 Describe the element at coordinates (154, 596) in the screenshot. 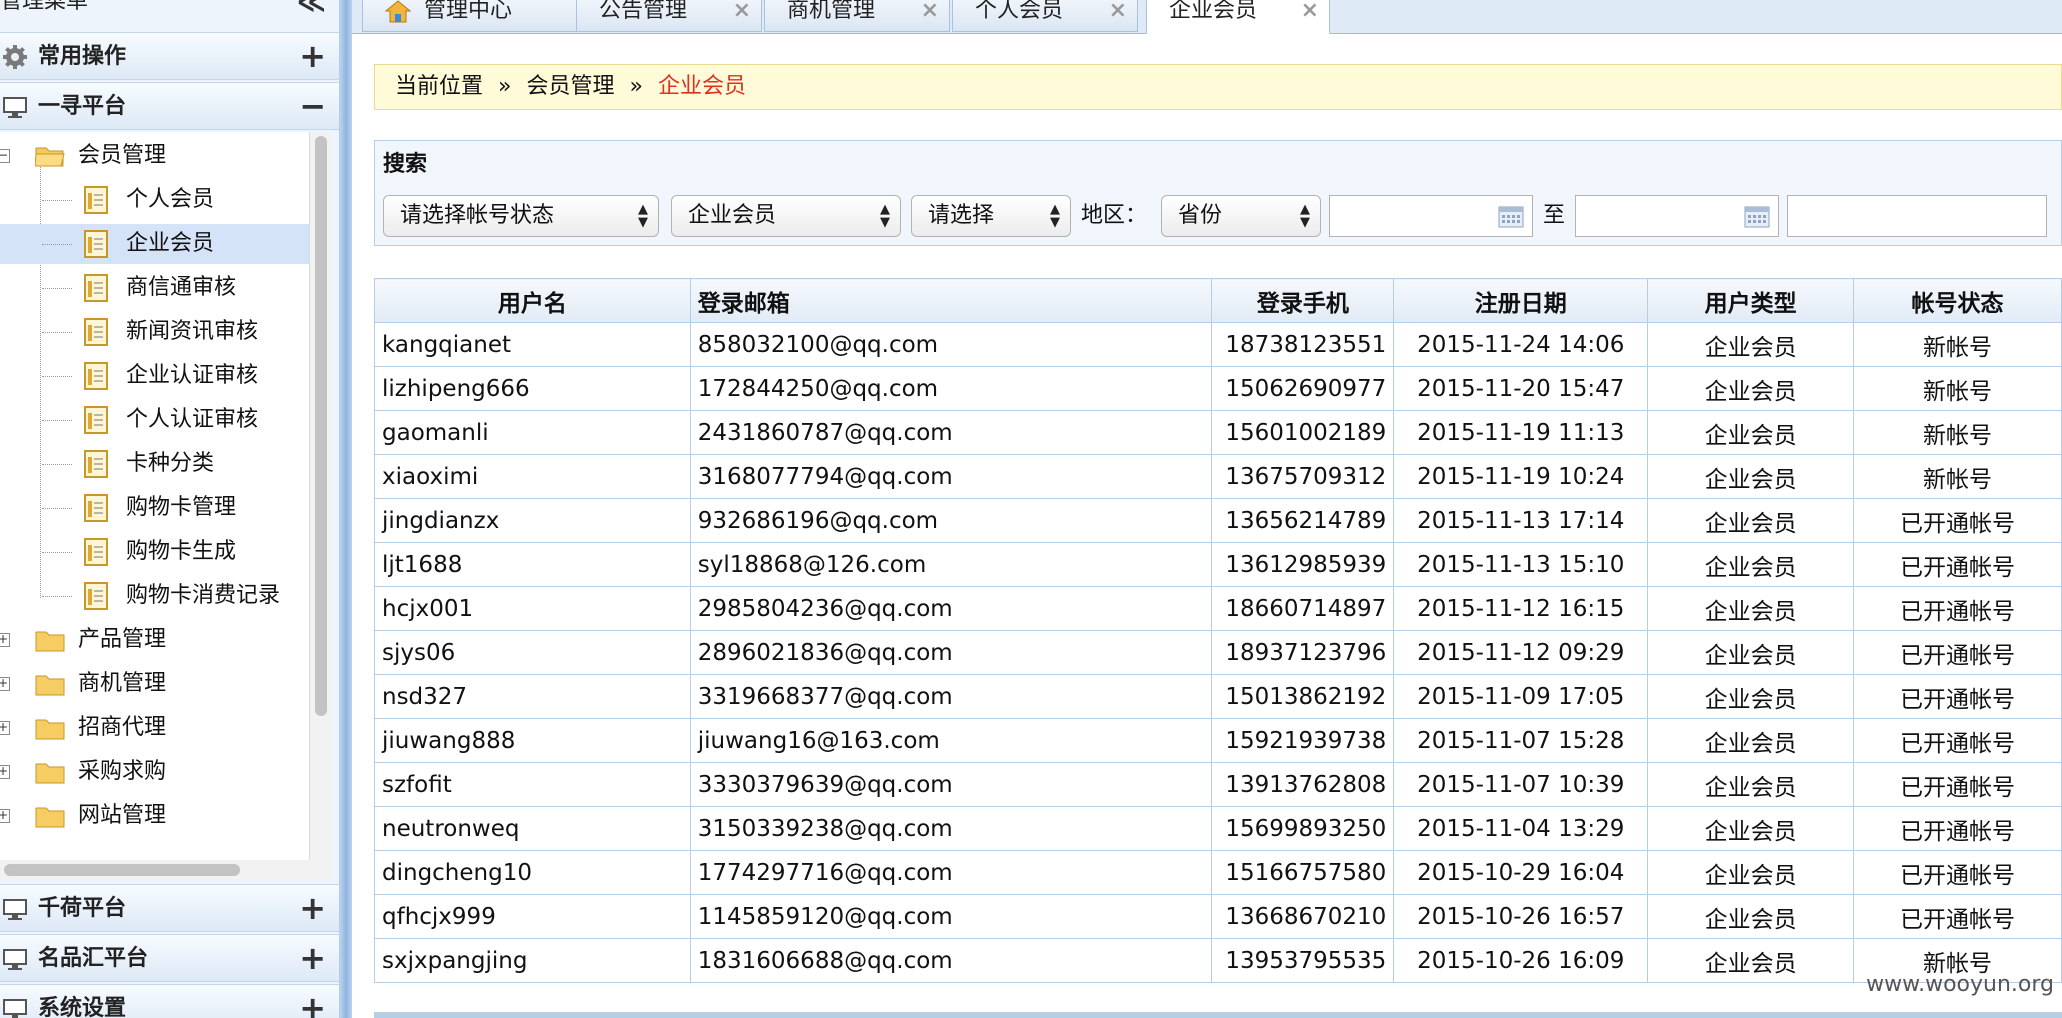

I see `tree-item-shopping-card-records: 购物卡消费记录` at that location.